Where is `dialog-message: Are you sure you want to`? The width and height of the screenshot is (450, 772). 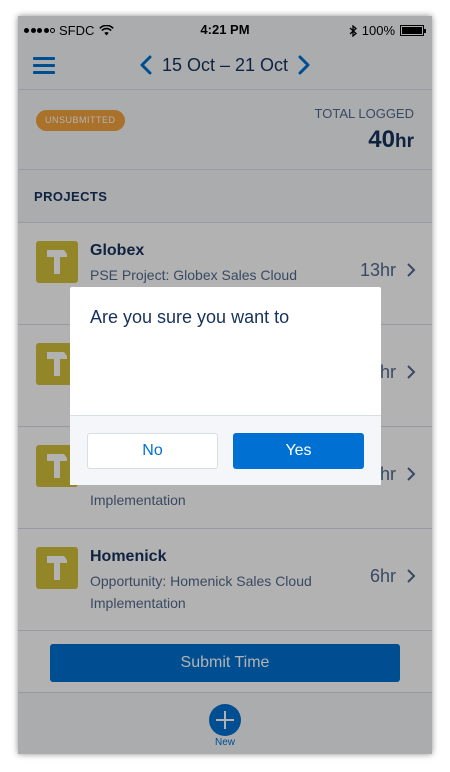
dialog-message: Are you sure you want to is located at coordinates (190, 317).